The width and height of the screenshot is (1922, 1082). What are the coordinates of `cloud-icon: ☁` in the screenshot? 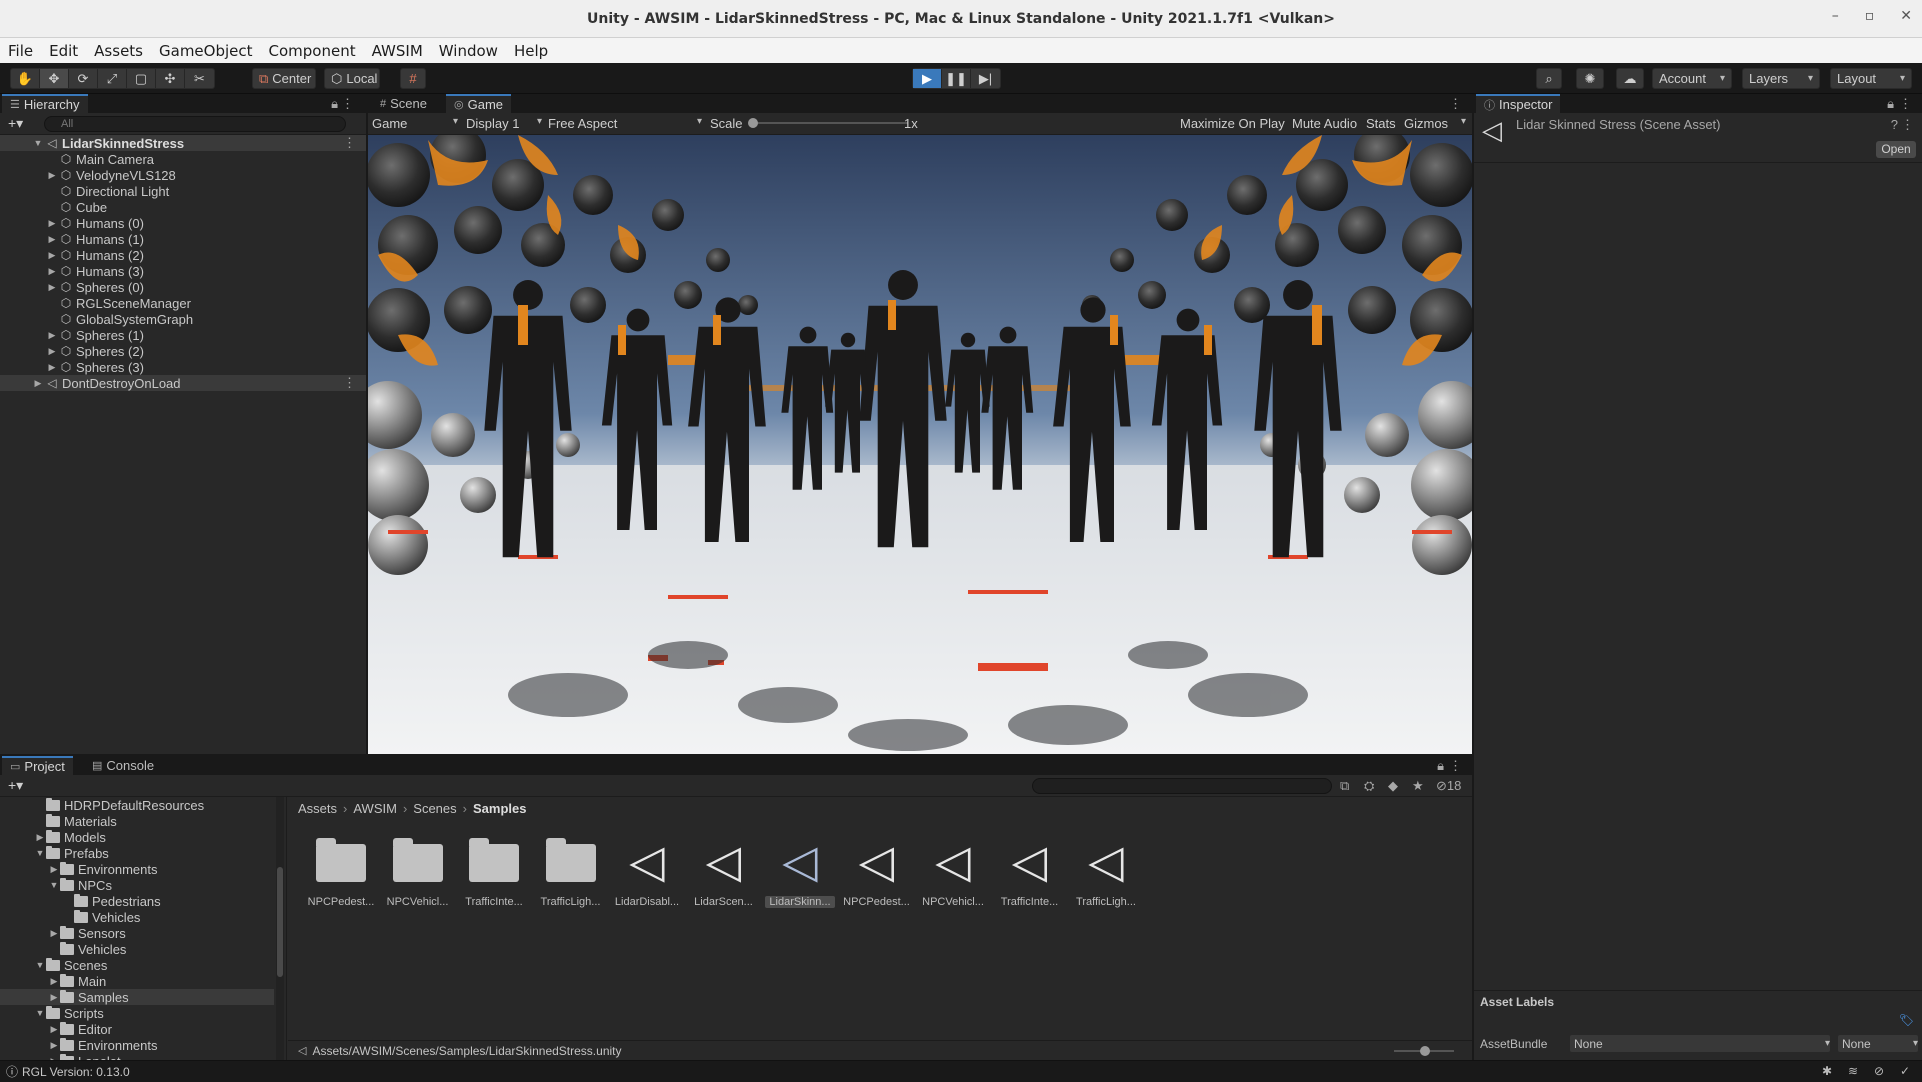 It's located at (1630, 78).